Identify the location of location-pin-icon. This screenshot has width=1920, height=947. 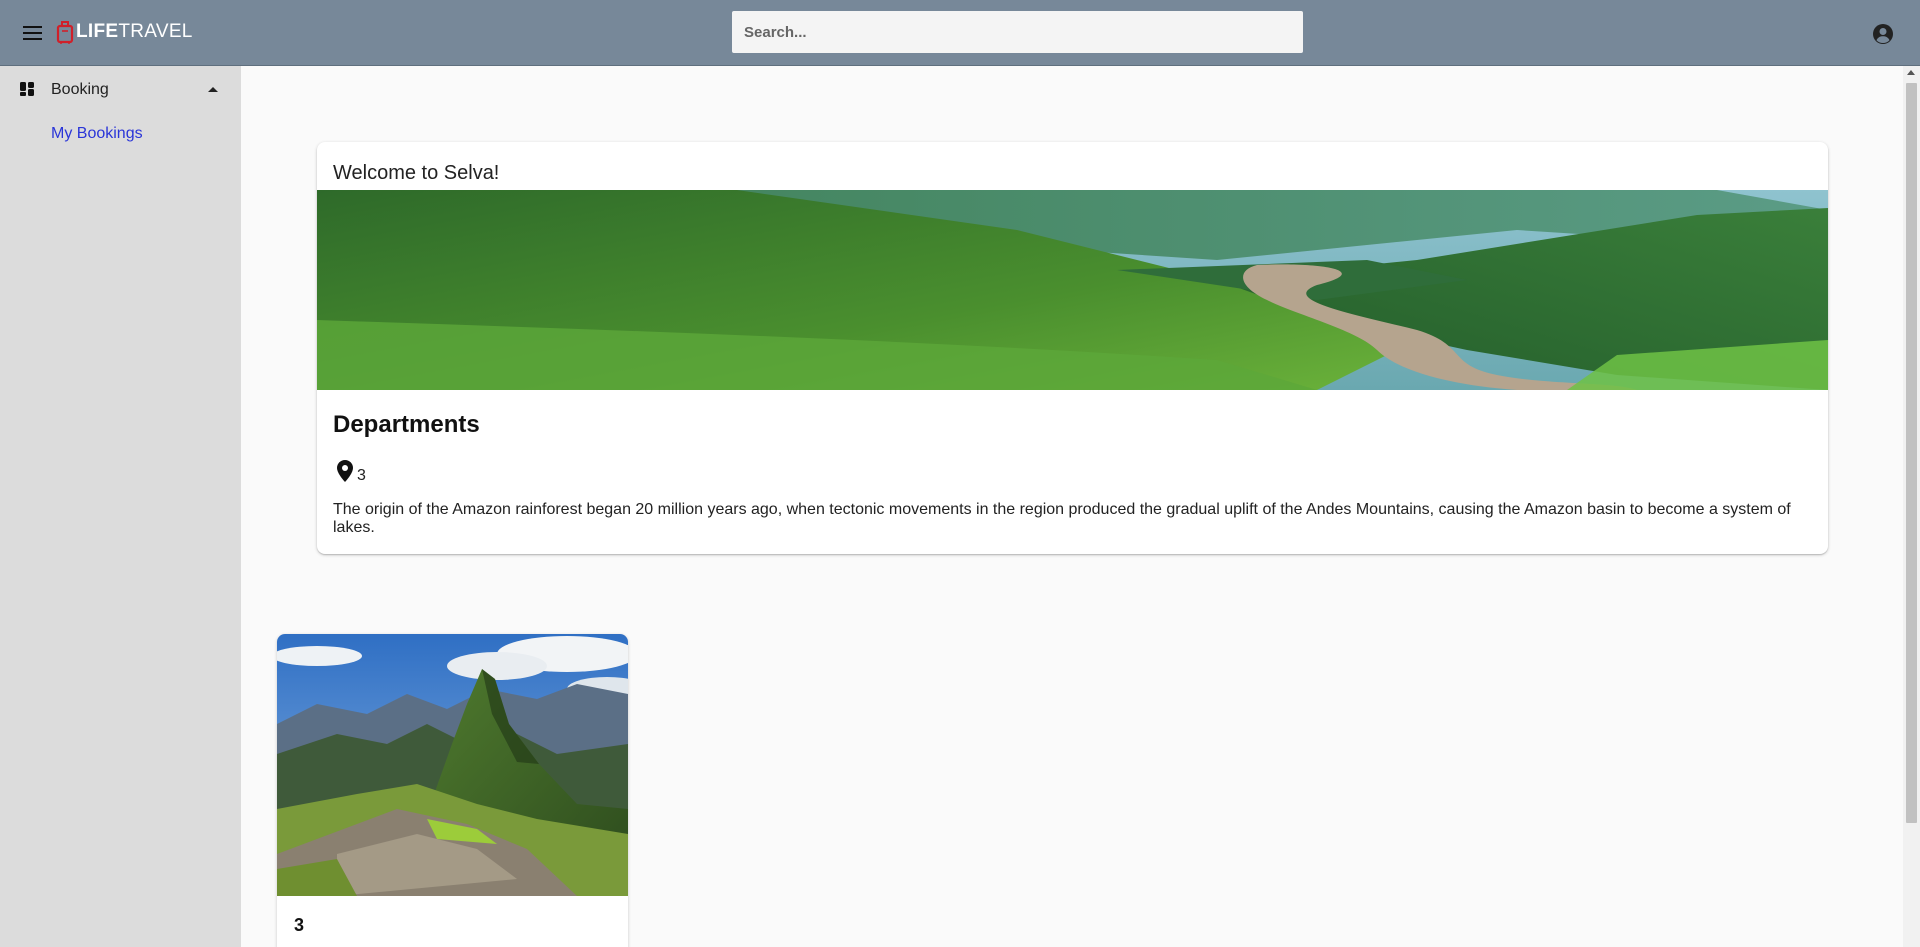
(345, 471).